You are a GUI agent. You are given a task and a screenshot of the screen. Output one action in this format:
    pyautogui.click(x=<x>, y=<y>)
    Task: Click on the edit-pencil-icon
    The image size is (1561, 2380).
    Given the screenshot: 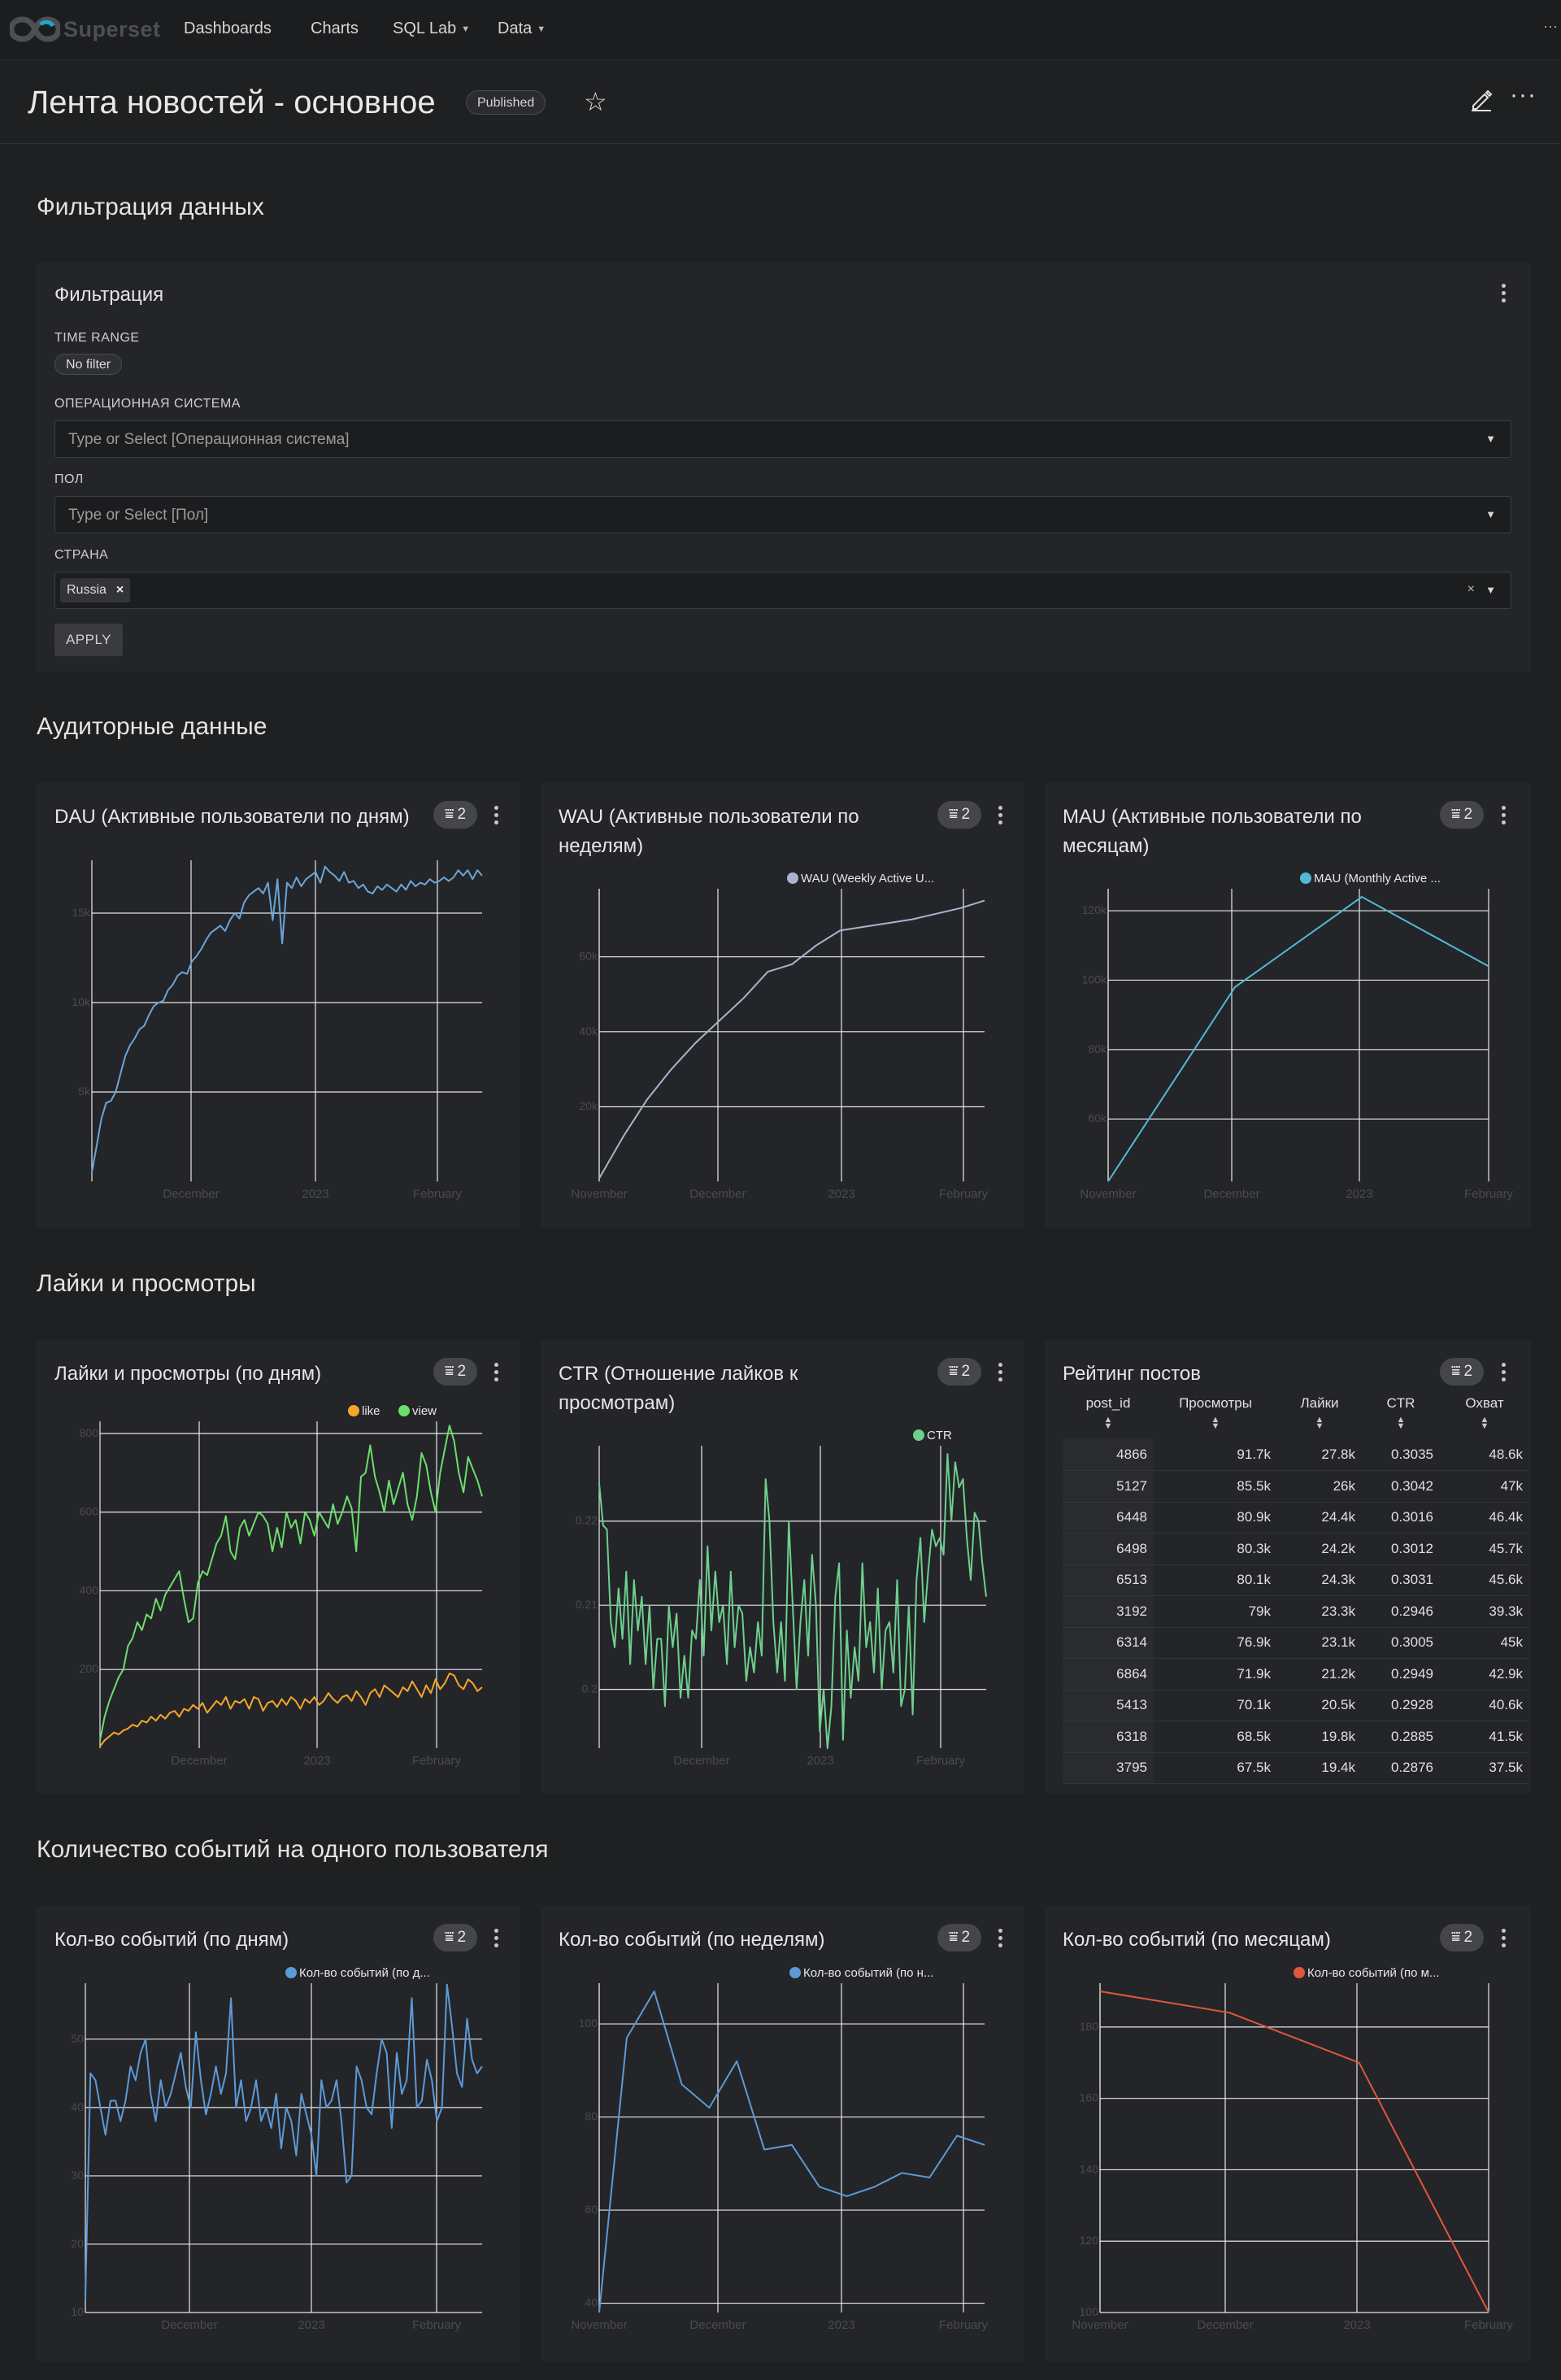 What is the action you would take?
    pyautogui.click(x=1481, y=99)
    